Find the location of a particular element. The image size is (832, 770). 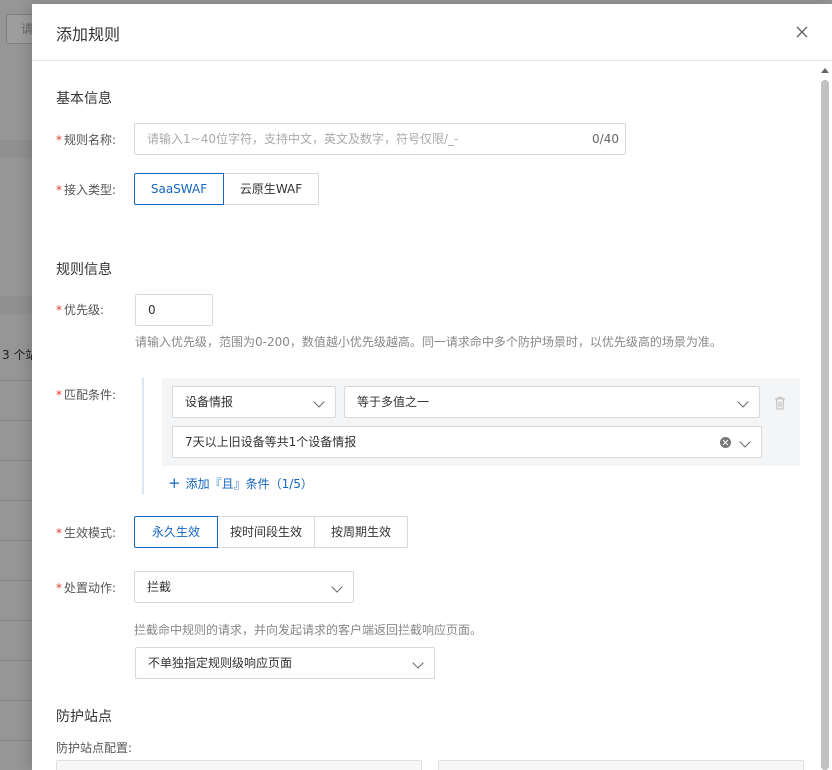

effect-mode-label: * 生效模式: is located at coordinates (86, 533).